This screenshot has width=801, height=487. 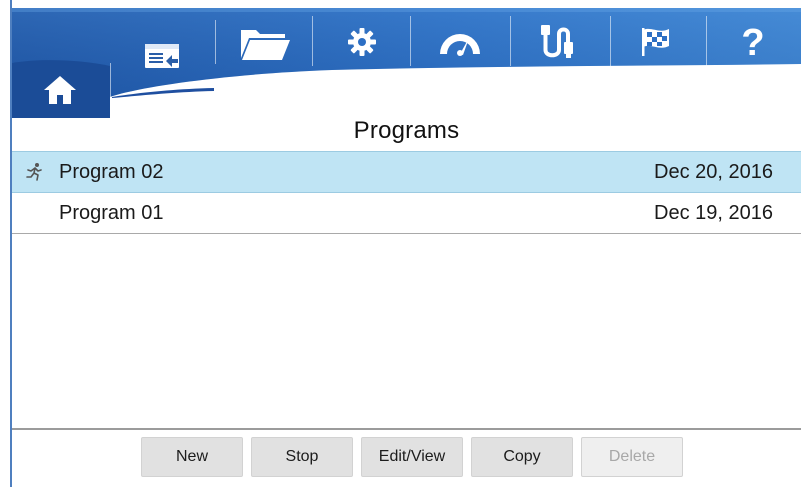 What do you see at coordinates (302, 457) in the screenshot?
I see `stop-button: Stop` at bounding box center [302, 457].